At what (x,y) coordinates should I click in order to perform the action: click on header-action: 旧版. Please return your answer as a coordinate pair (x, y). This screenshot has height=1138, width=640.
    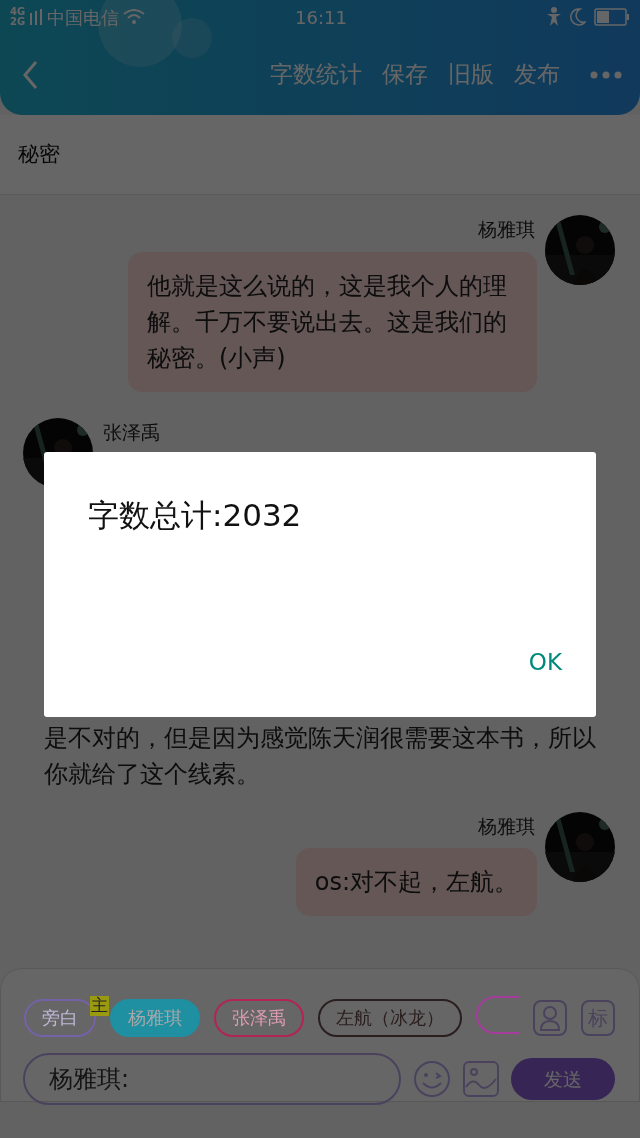
    Looking at the image, I should click on (471, 74).